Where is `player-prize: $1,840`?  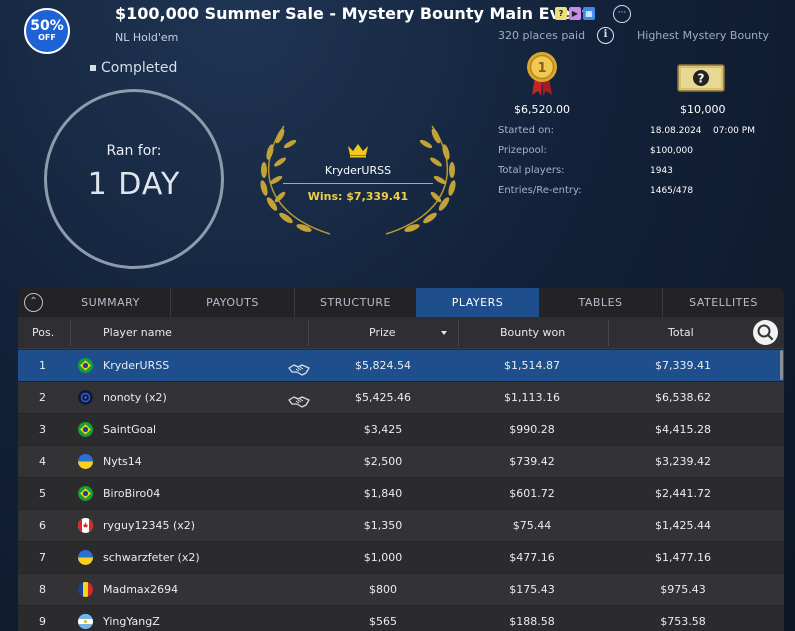
player-prize: $1,840 is located at coordinates (383, 493).